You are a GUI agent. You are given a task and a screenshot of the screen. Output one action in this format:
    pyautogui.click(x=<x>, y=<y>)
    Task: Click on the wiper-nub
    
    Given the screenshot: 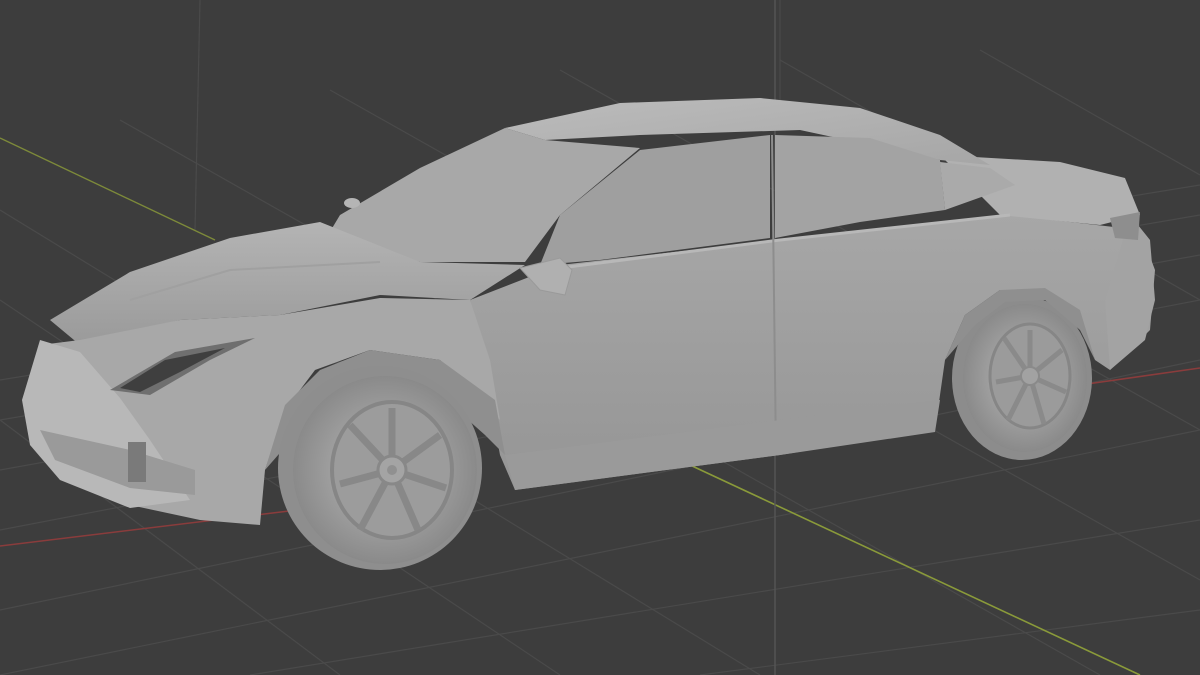 What is the action you would take?
    pyautogui.click(x=352, y=203)
    